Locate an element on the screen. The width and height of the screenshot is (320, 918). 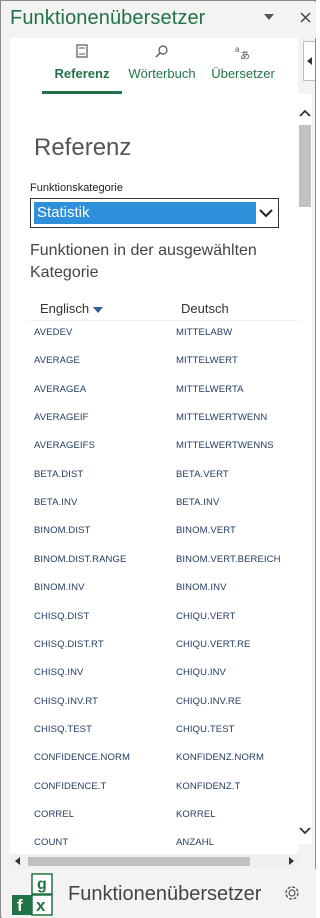
svg-text: f is located at coordinates (20, 905).